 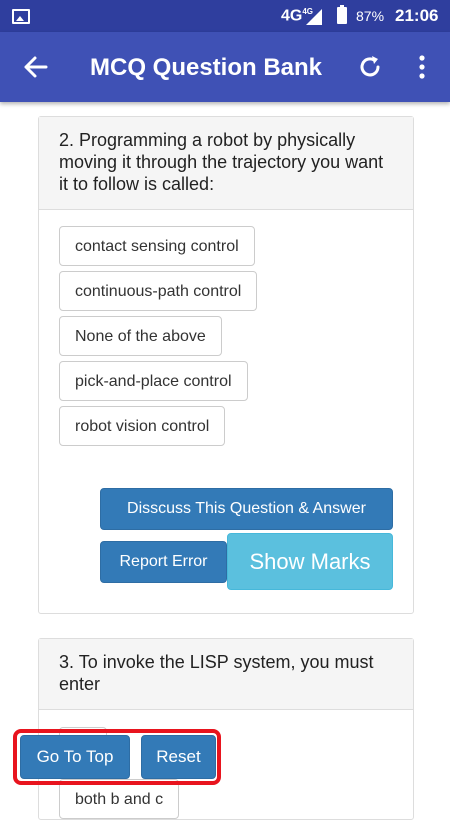 What do you see at coordinates (225, 16) in the screenshot?
I see `status-bar: 4G4G 87% 21:06` at bounding box center [225, 16].